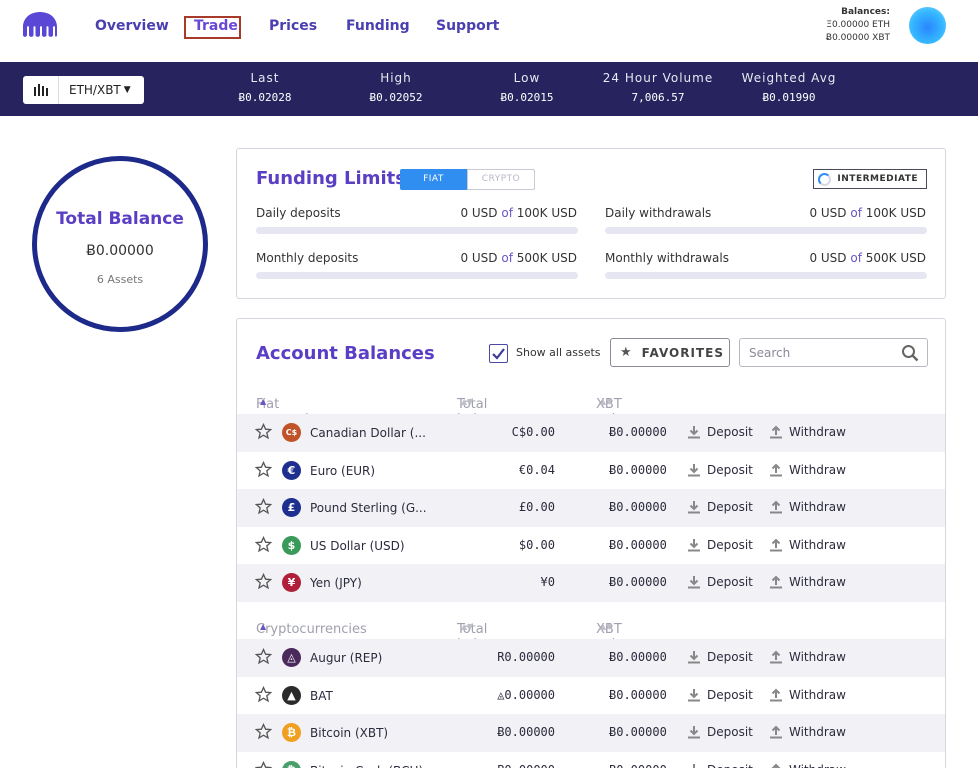  I want to click on kraken-logo-icon, so click(40, 25).